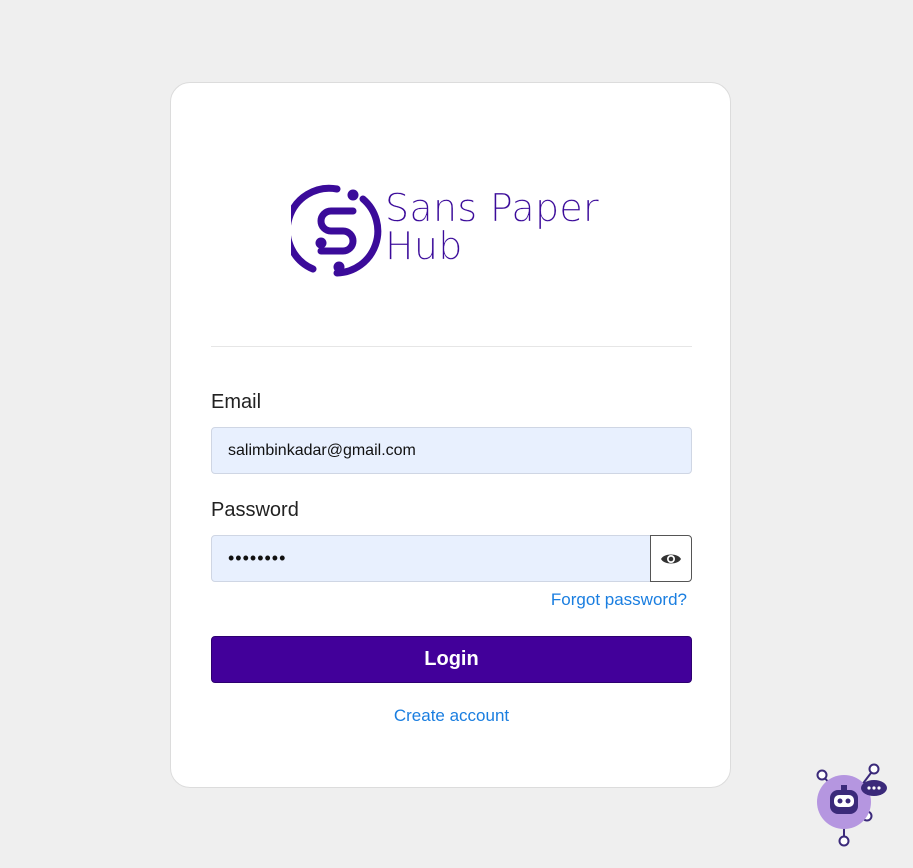 This screenshot has height=868, width=913. Describe the element at coordinates (236, 402) in the screenshot. I see `email-label: Email` at that location.